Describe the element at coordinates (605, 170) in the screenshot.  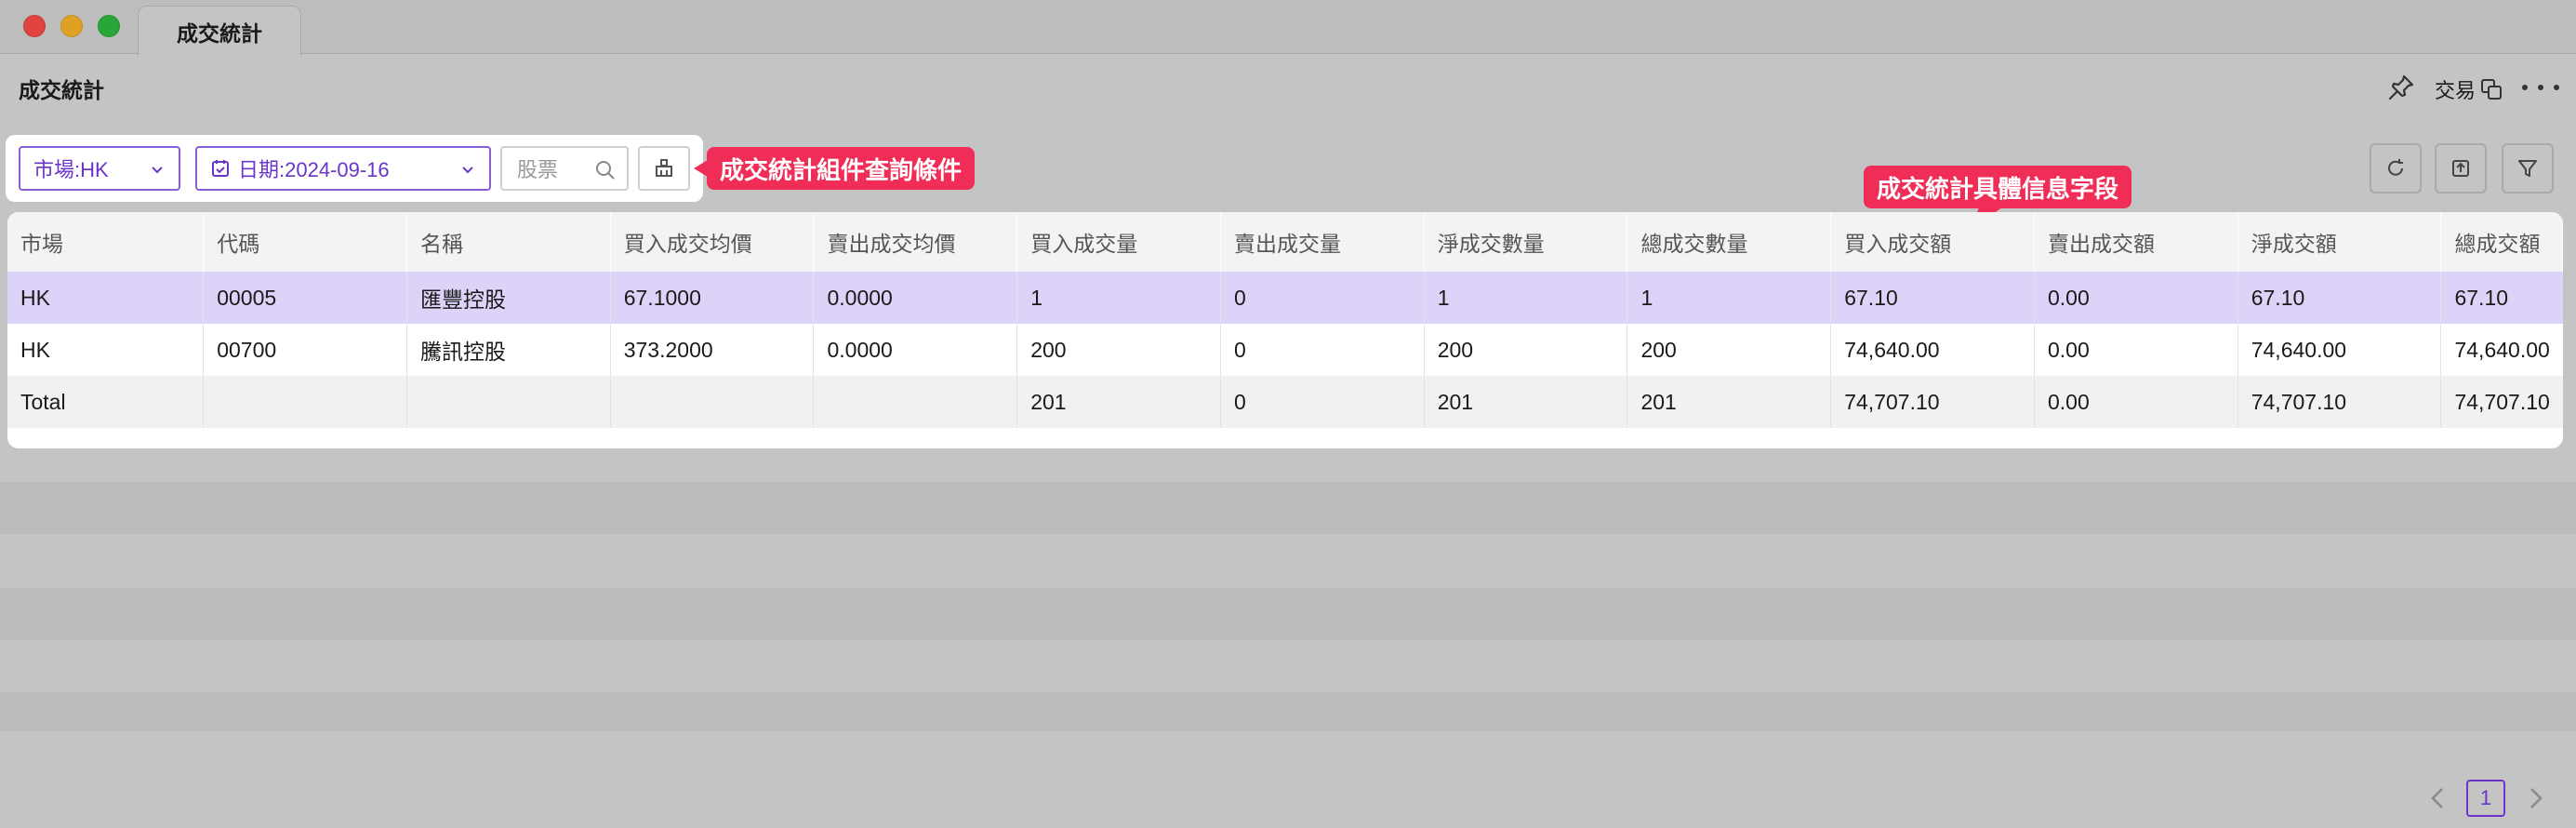
I see `search-icon` at that location.